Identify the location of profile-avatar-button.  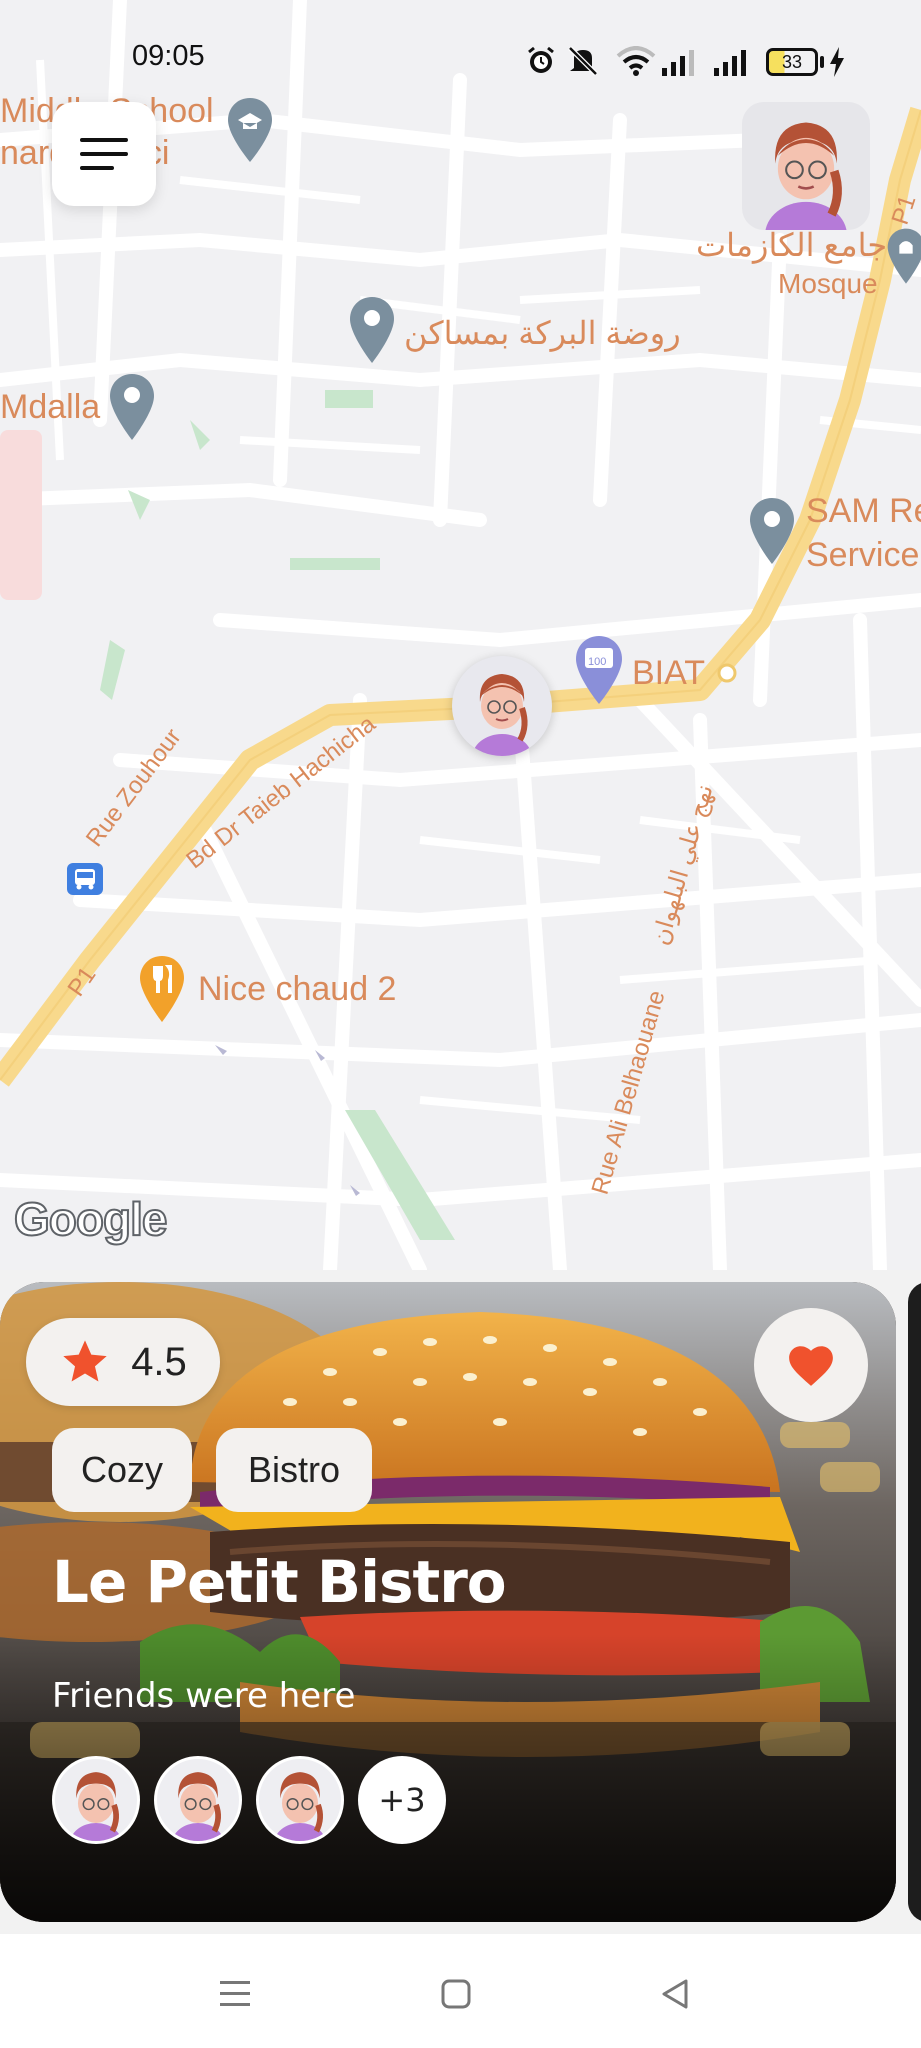
(806, 166).